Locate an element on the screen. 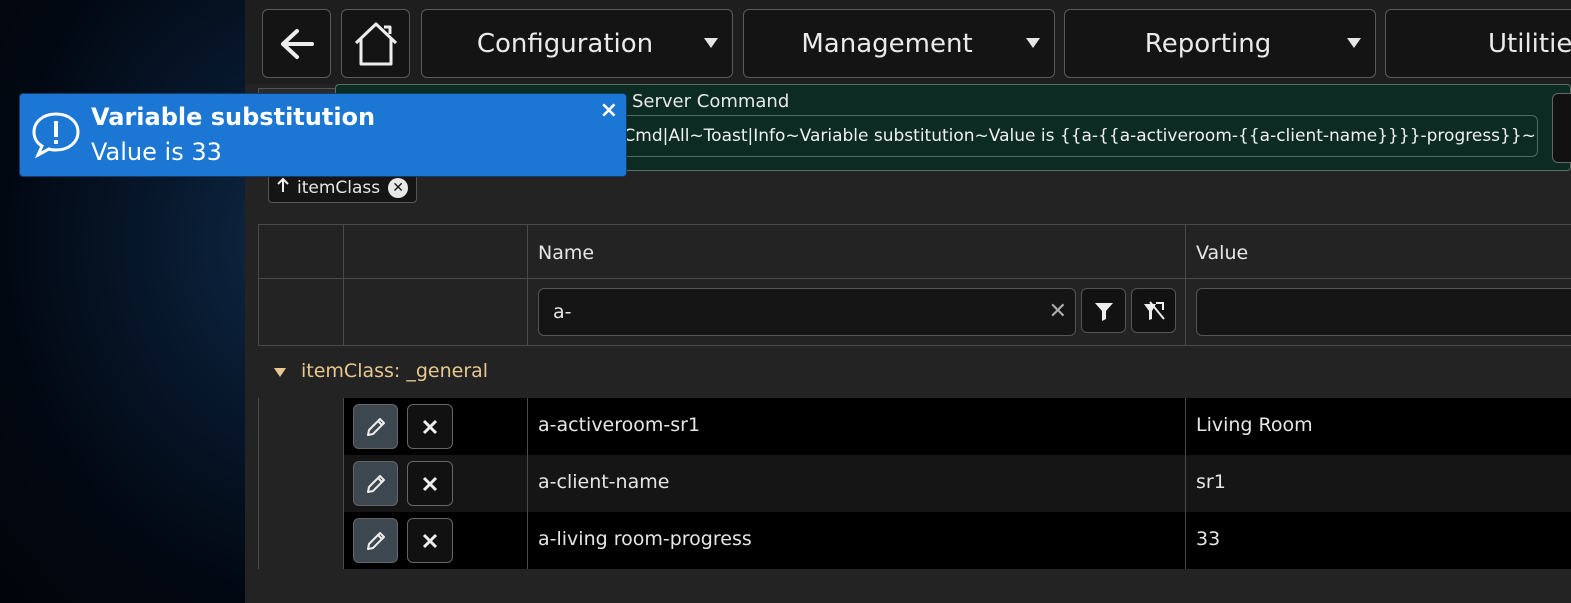 The height and width of the screenshot is (603, 1571). group-chip-label: itemClass is located at coordinates (339, 187).